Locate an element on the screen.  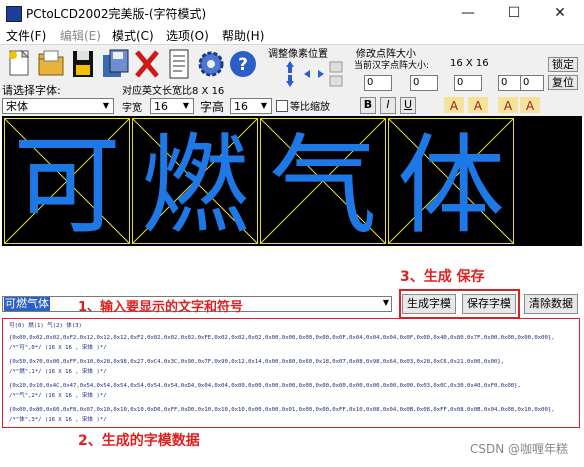
step2-annotation: 2、生成的字模数据 is located at coordinates (139, 441).